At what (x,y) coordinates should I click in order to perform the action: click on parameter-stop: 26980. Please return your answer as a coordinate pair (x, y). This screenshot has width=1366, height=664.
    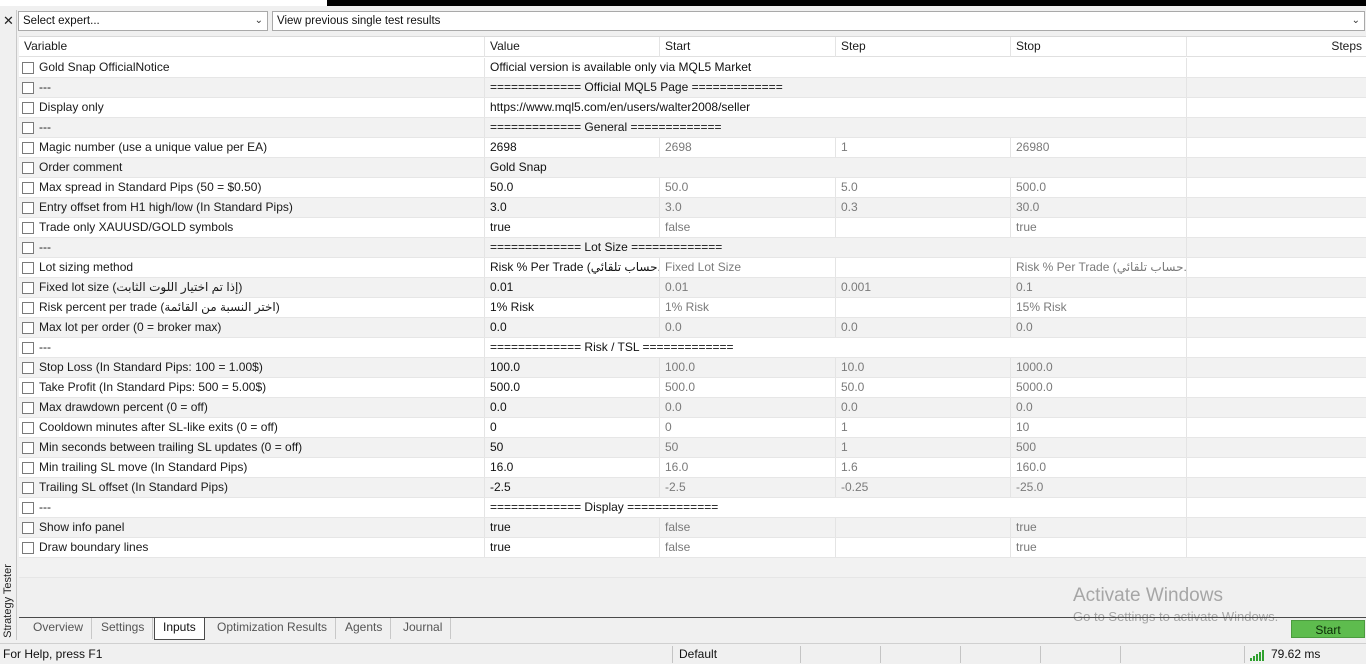
    Looking at the image, I should click on (1099, 147).